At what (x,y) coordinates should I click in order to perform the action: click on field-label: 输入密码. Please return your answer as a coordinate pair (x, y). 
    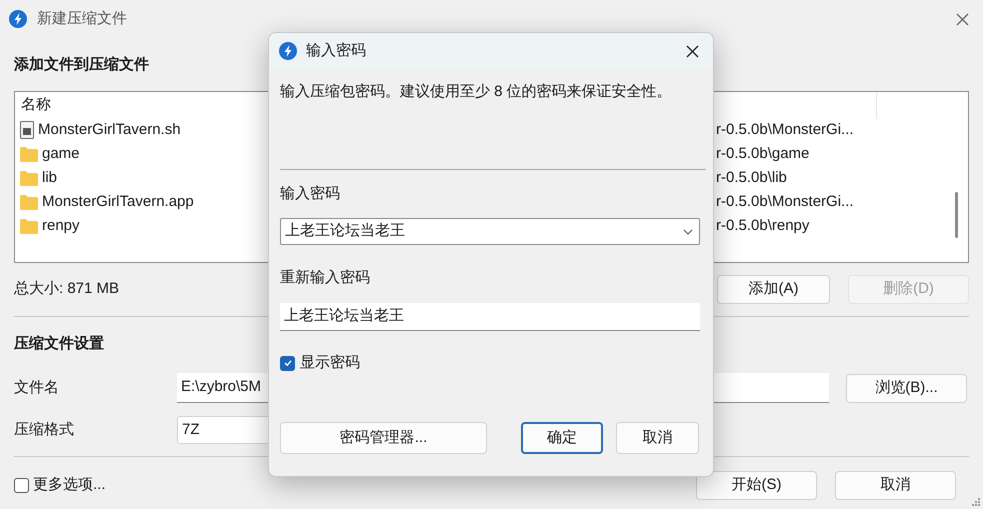
    Looking at the image, I should click on (310, 194).